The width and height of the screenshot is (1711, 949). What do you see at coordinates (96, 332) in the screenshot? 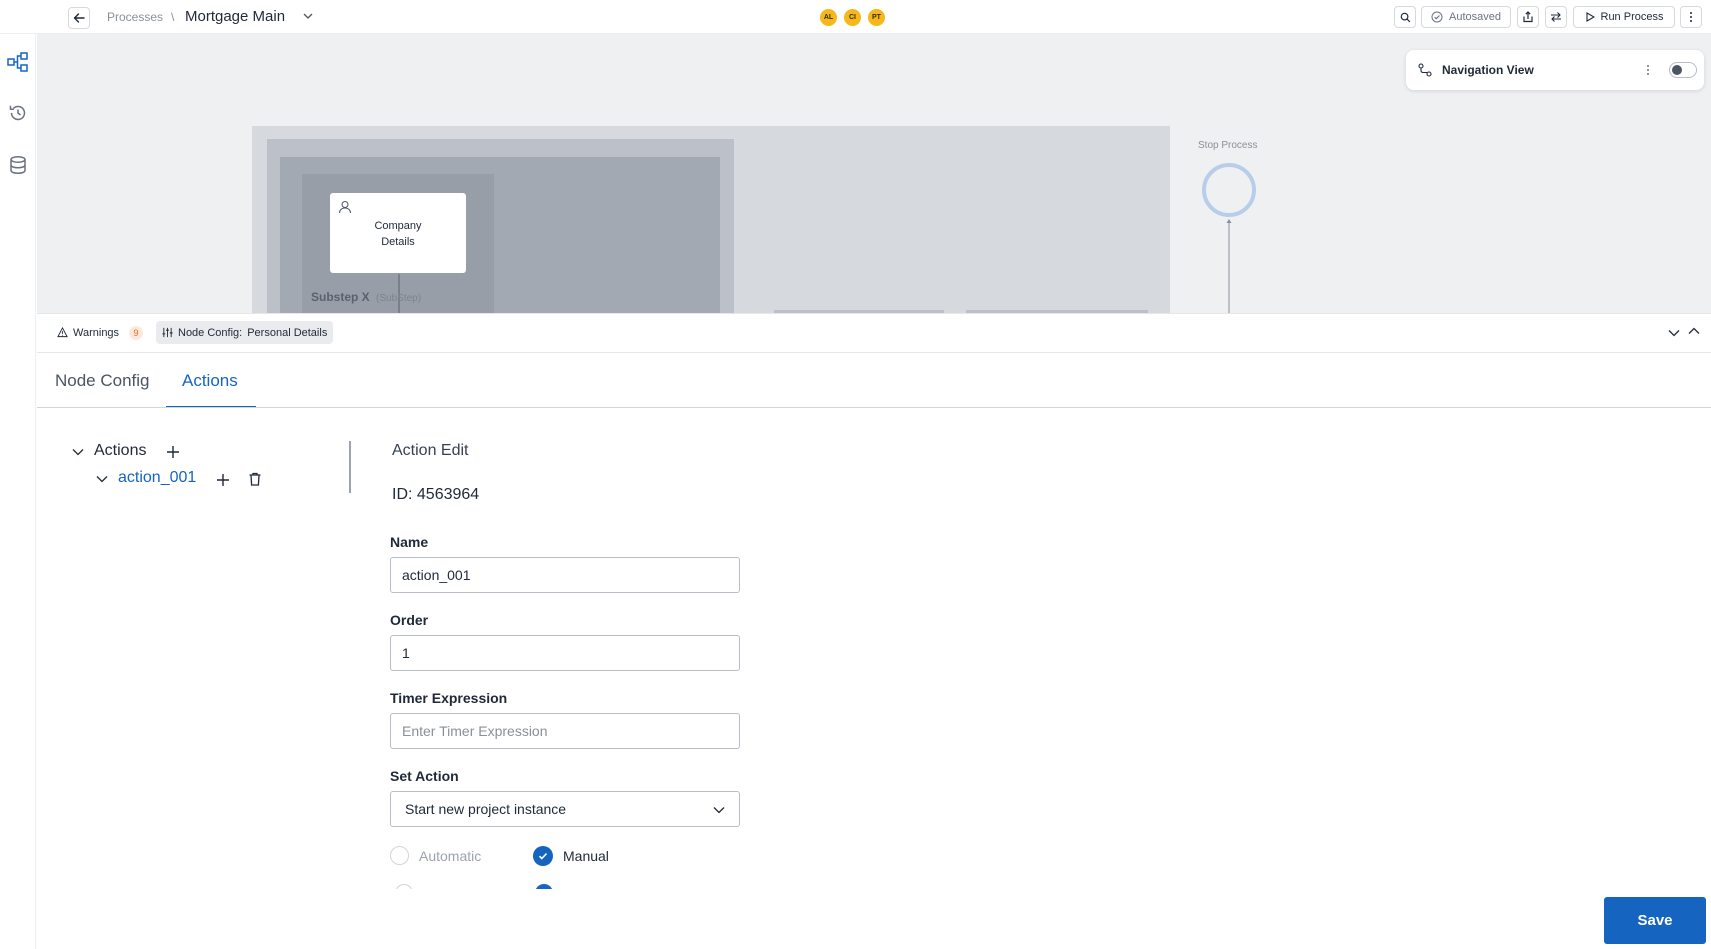
I see `warnings-label: Warnings` at bounding box center [96, 332].